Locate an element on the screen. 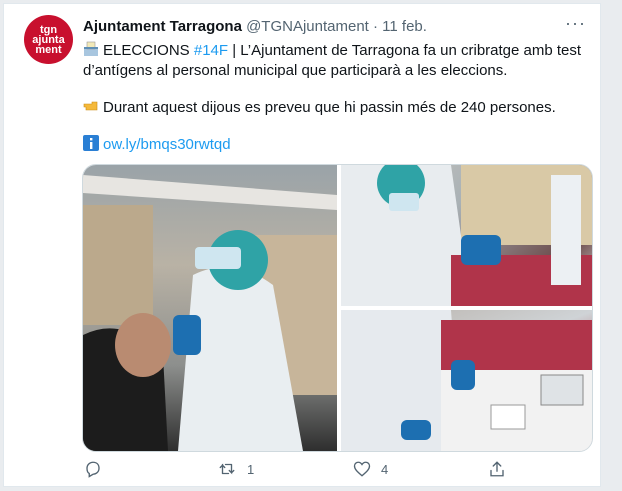  like-icon is located at coordinates (362, 469).